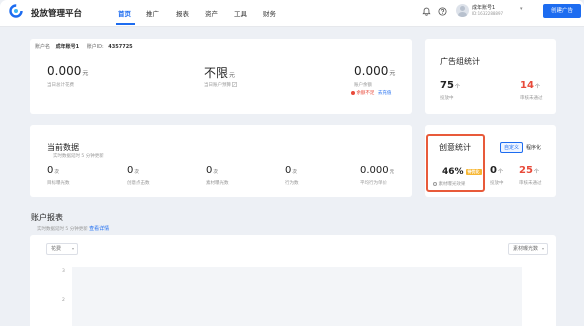 The height and width of the screenshot is (326, 584). What do you see at coordinates (536, 172) in the screenshot?
I see `creative-rejected-unit: 个` at bounding box center [536, 172].